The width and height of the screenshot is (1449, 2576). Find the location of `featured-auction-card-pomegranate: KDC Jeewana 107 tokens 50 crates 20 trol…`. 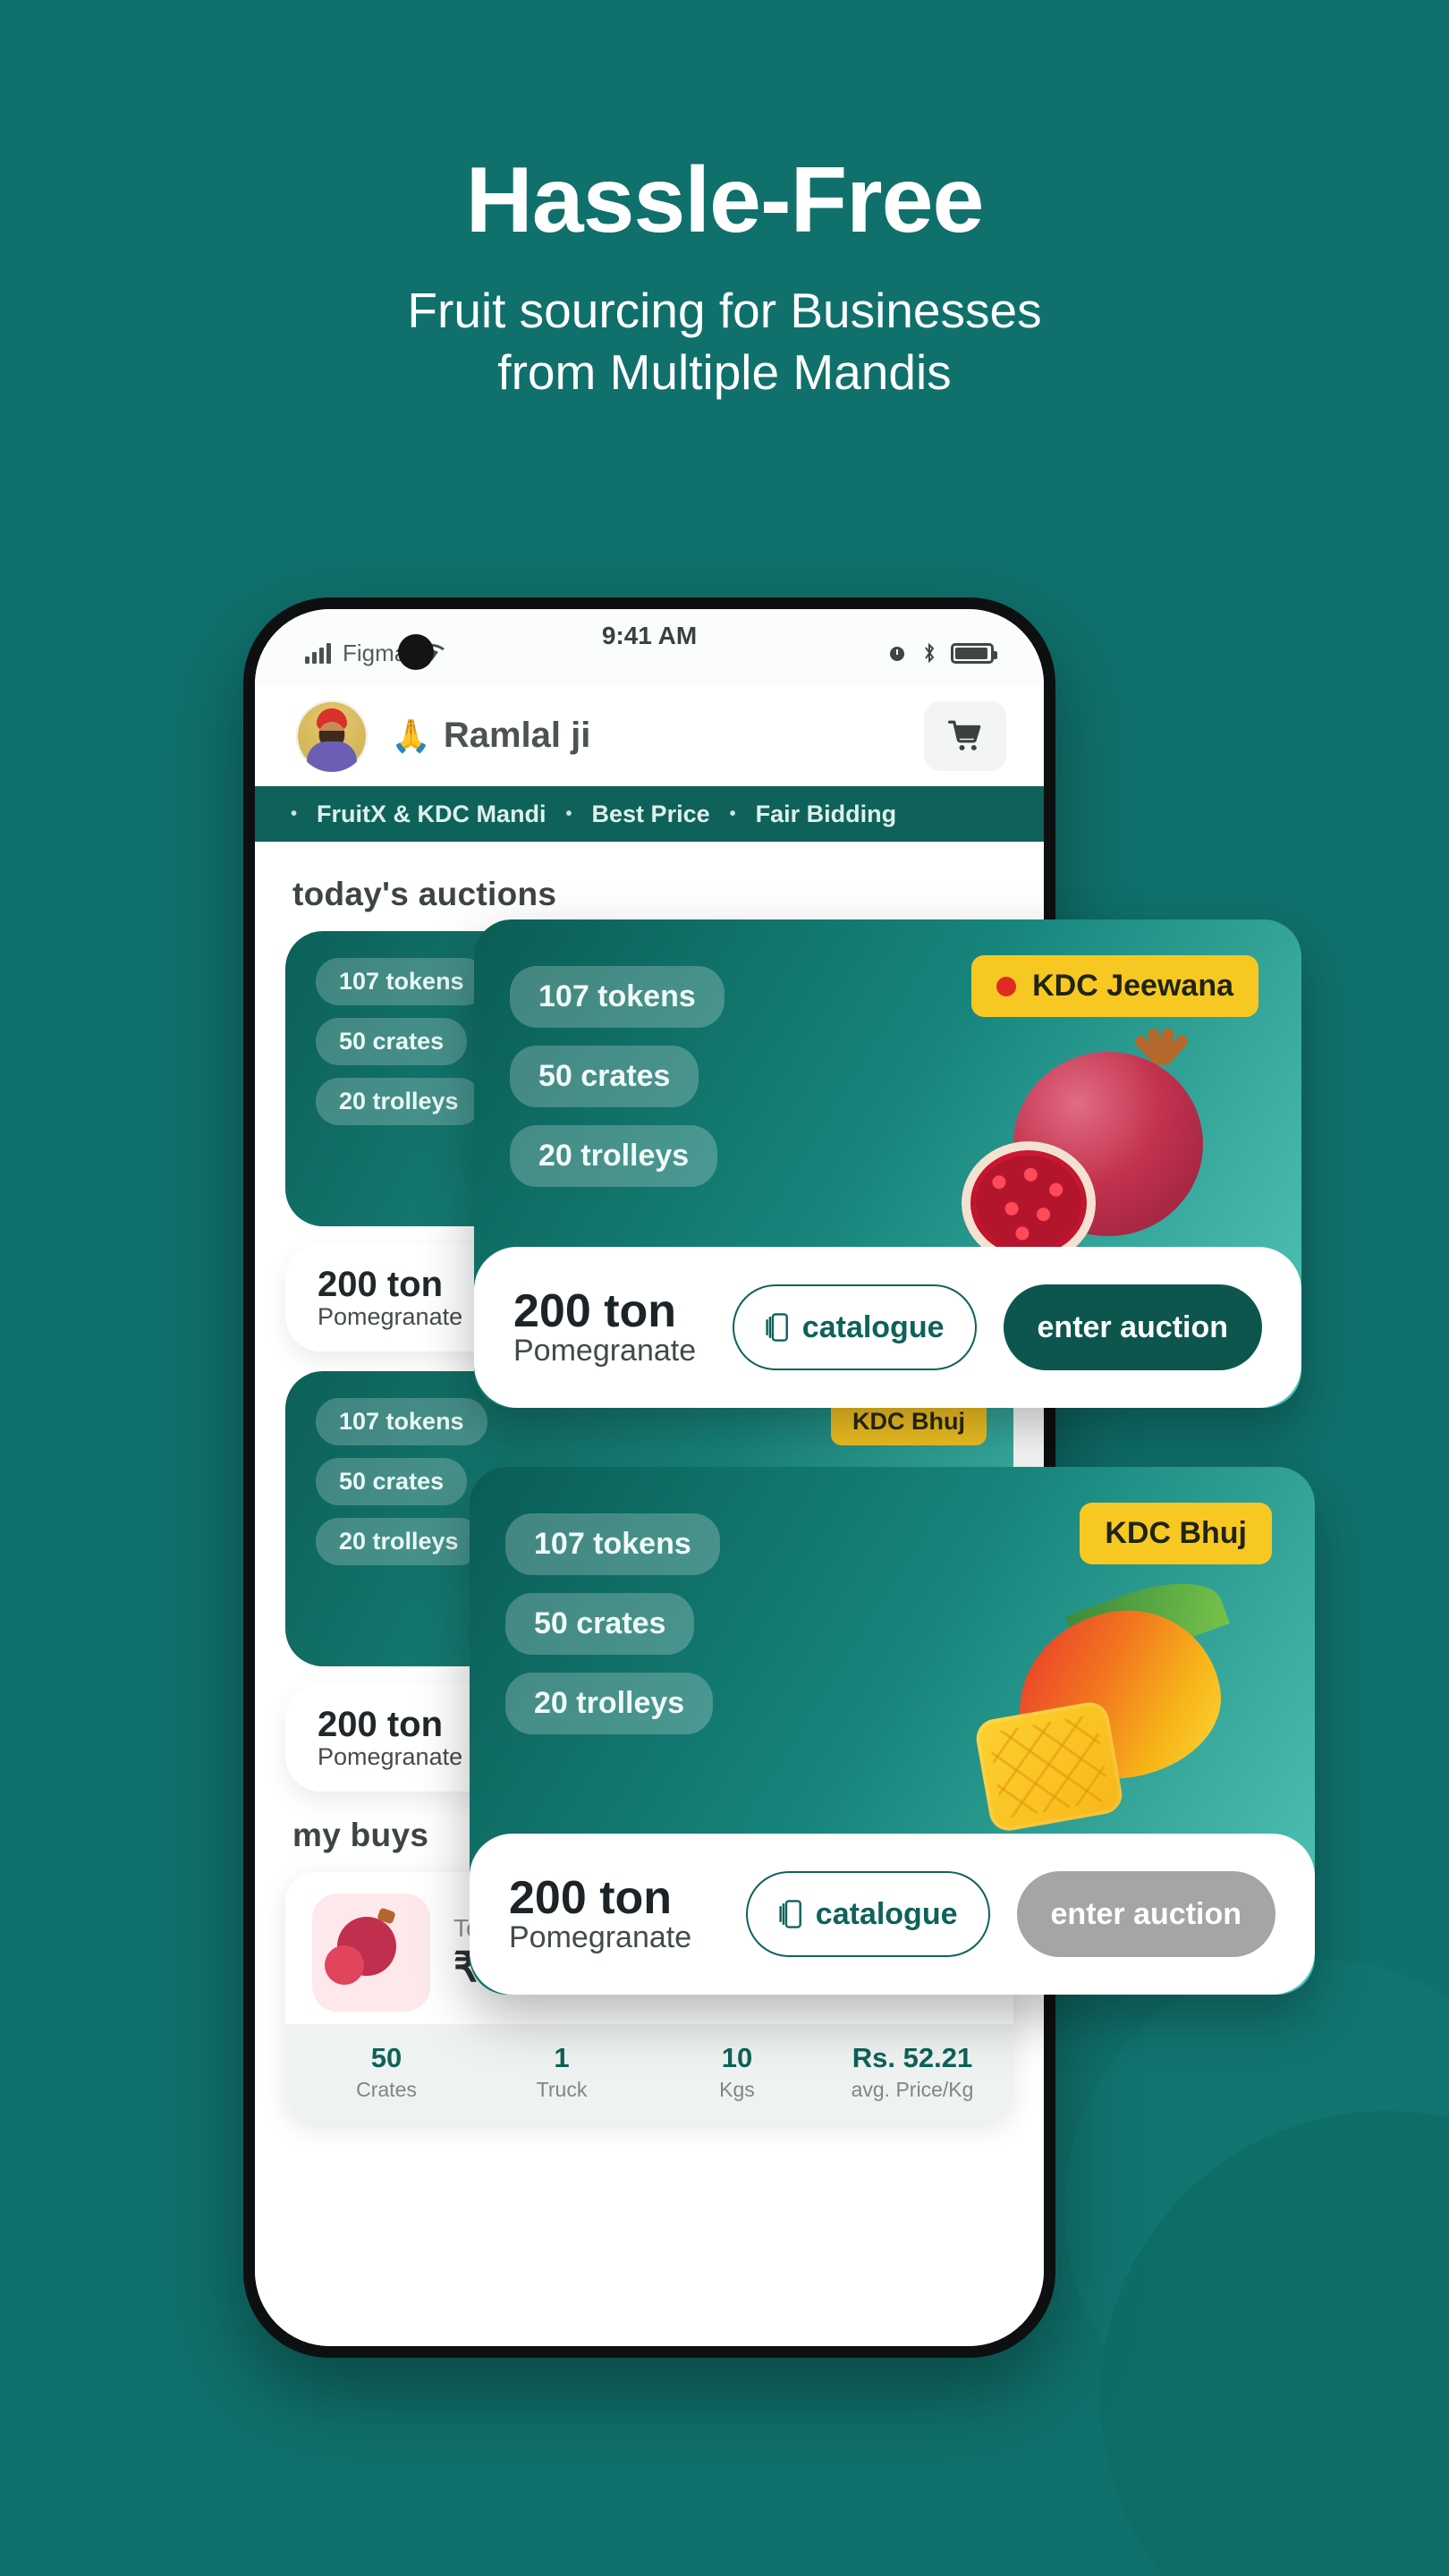

featured-auction-card-pomegranate: KDC Jeewana 107 tokens 50 crates 20 trol… is located at coordinates (887, 1163).